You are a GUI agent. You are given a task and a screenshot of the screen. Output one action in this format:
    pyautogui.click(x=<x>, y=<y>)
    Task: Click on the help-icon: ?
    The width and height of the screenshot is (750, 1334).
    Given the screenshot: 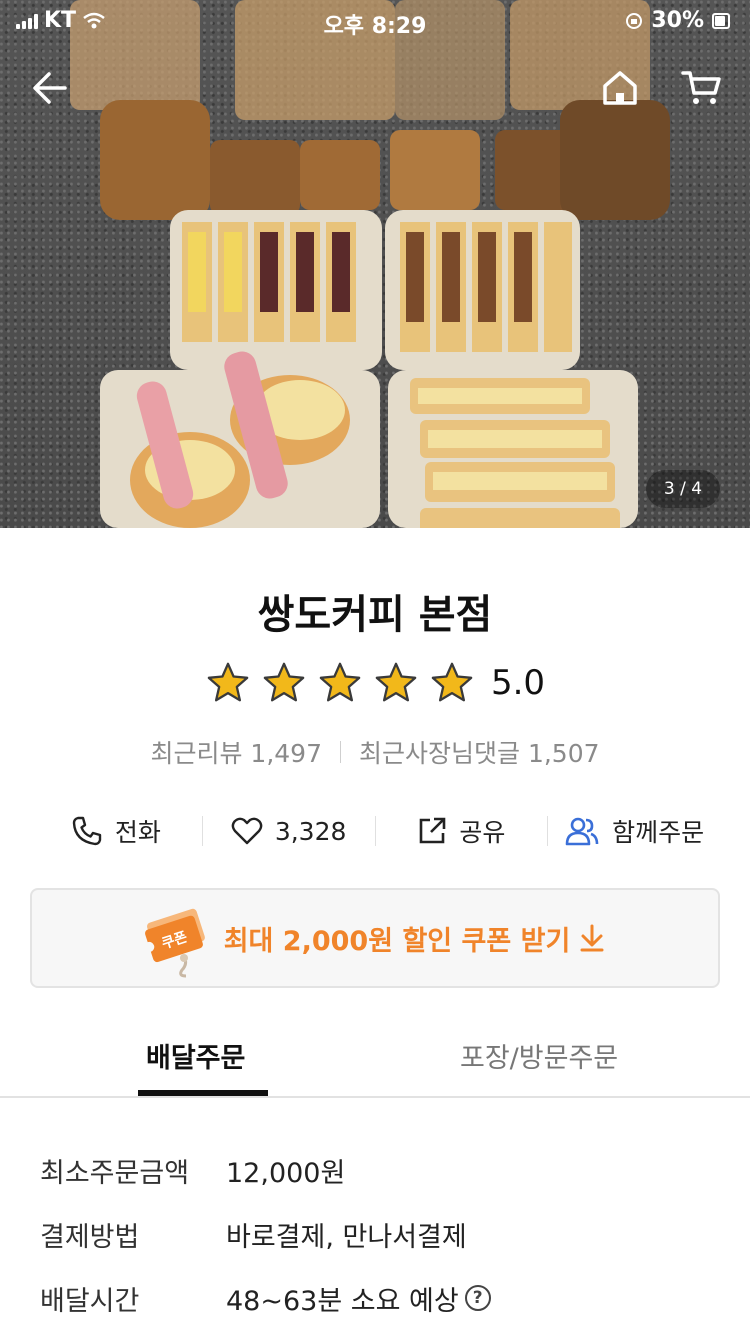 What is the action you would take?
    pyautogui.click(x=477, y=1298)
    